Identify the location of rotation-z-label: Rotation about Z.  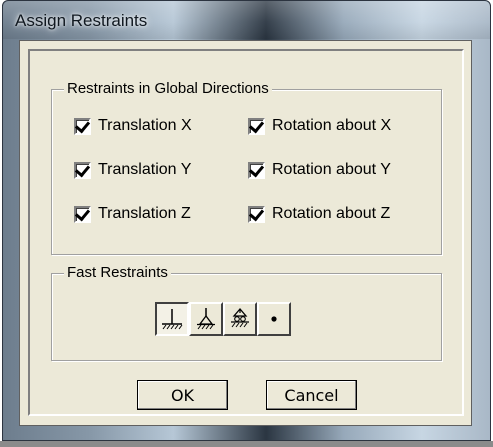
(331, 213).